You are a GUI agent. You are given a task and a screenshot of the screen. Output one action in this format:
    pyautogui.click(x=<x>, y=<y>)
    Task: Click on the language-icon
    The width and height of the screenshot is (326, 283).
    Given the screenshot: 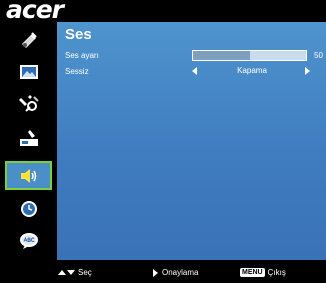 What is the action you would take?
    pyautogui.click(x=29, y=240)
    